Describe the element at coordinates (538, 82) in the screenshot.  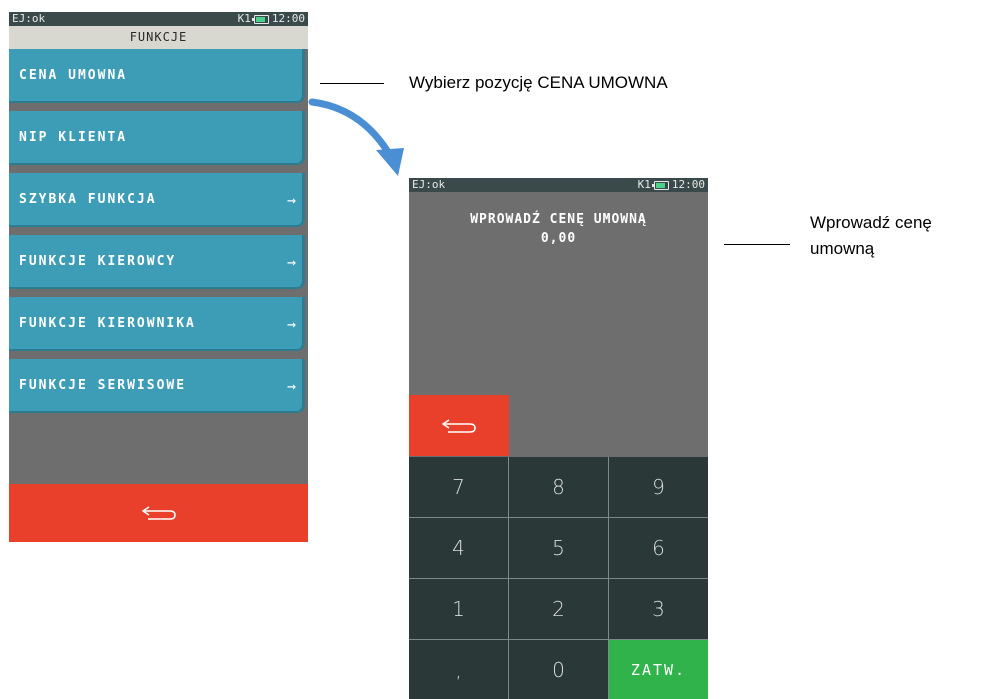
I see `callout-select-cena: Wybierz pozycję CENA UMOWNA` at that location.